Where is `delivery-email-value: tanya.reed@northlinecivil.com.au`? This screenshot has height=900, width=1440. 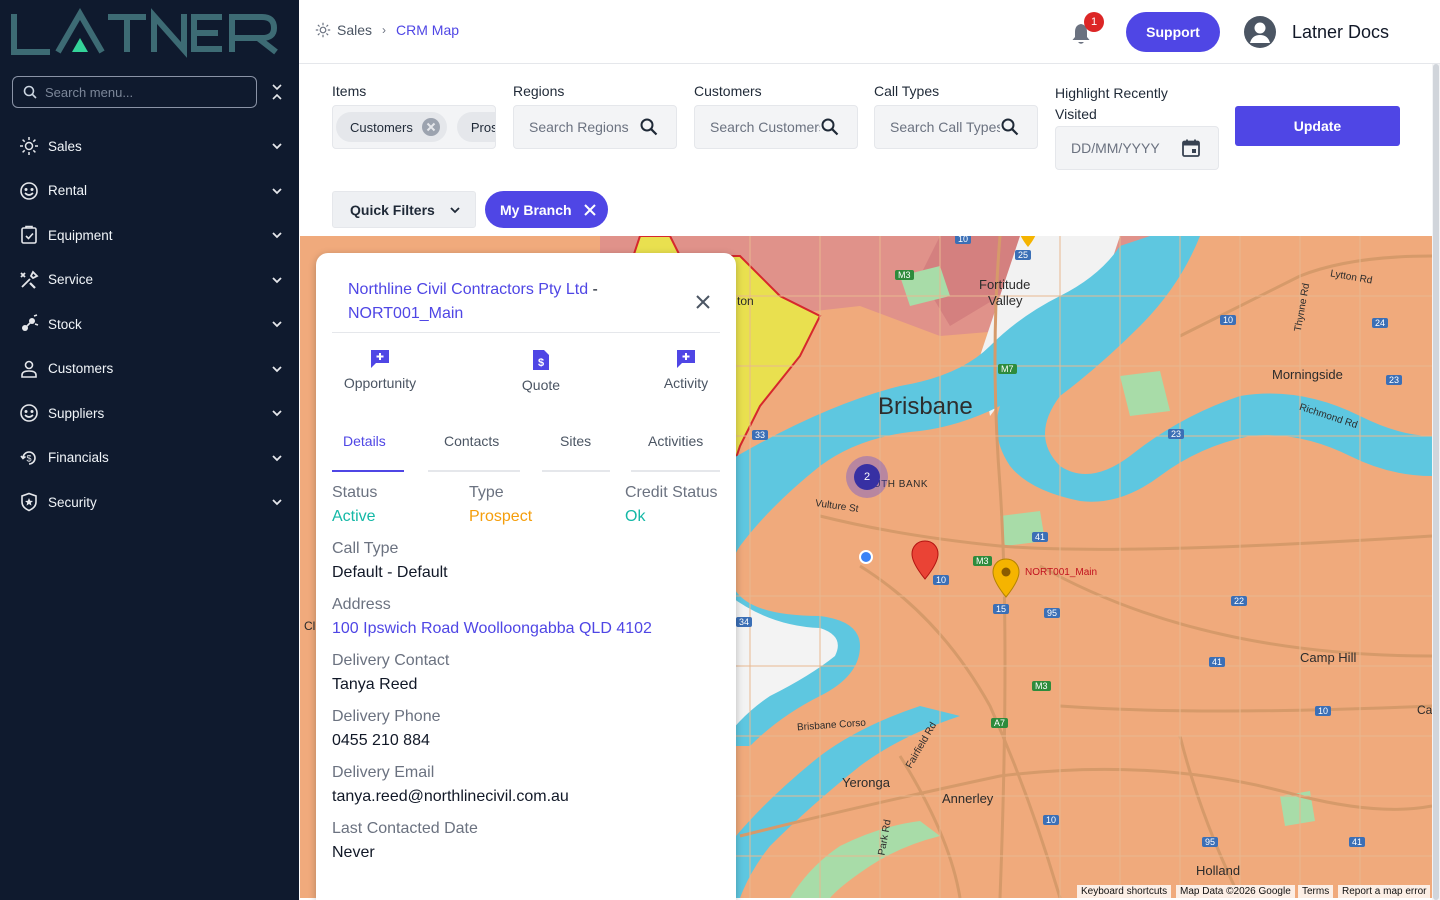 delivery-email-value: tanya.reed@northlinecivil.com.au is located at coordinates (450, 796).